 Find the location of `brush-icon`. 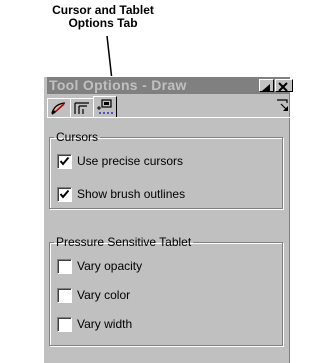

brush-icon is located at coordinates (58, 108).